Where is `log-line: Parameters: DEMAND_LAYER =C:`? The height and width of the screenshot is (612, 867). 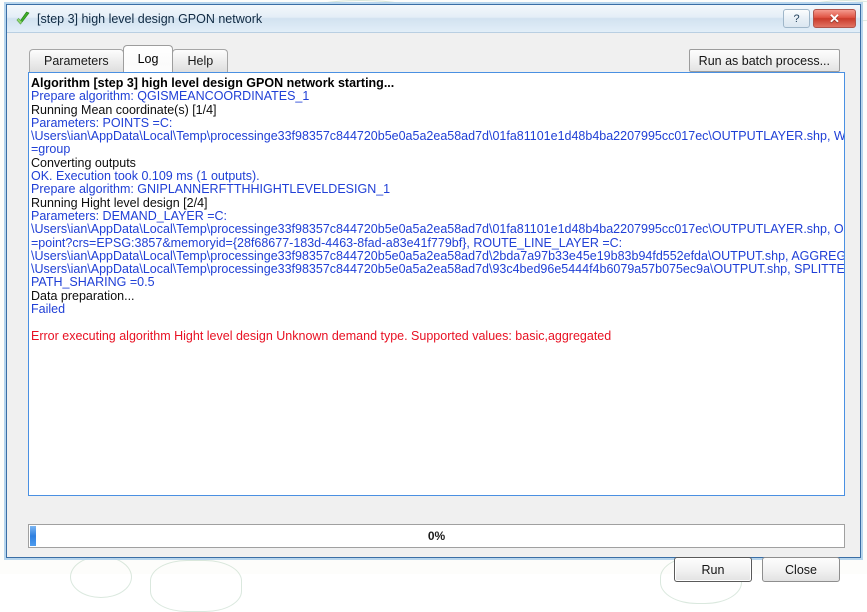 log-line: Parameters: DEMAND_LAYER =C: is located at coordinates (437, 216).